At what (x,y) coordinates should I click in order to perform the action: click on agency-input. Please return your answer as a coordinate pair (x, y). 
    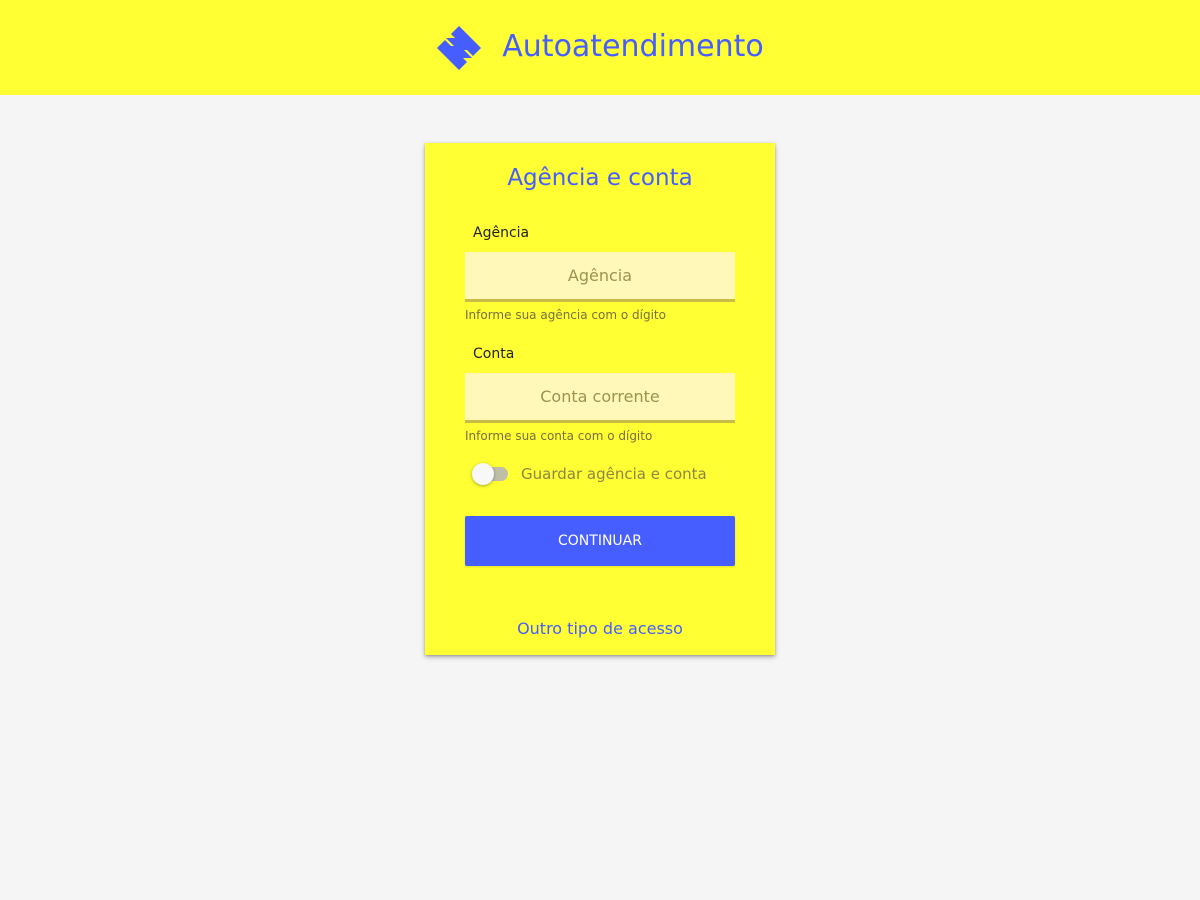
    Looking at the image, I should click on (600, 277).